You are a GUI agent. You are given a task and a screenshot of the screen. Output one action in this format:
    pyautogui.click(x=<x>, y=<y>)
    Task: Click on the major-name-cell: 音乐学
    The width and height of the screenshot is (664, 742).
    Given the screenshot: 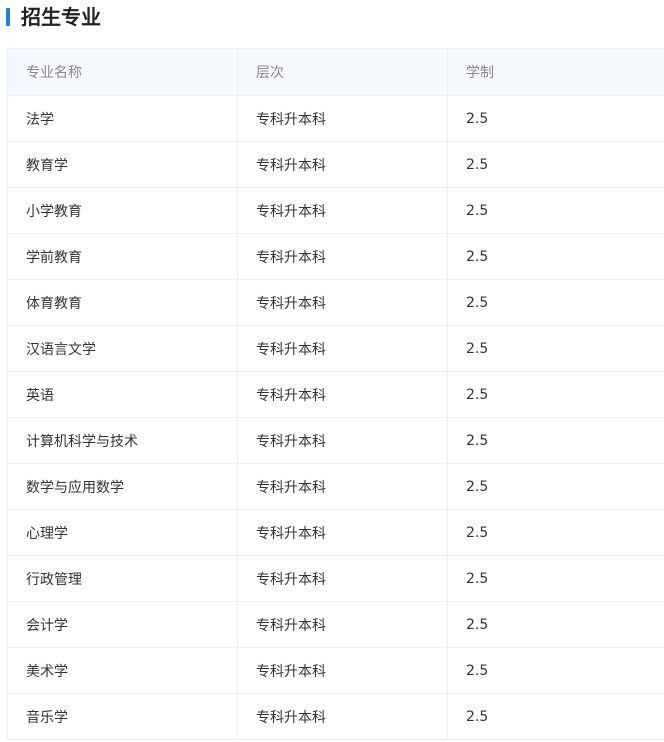 What is the action you would take?
    pyautogui.click(x=122, y=716)
    